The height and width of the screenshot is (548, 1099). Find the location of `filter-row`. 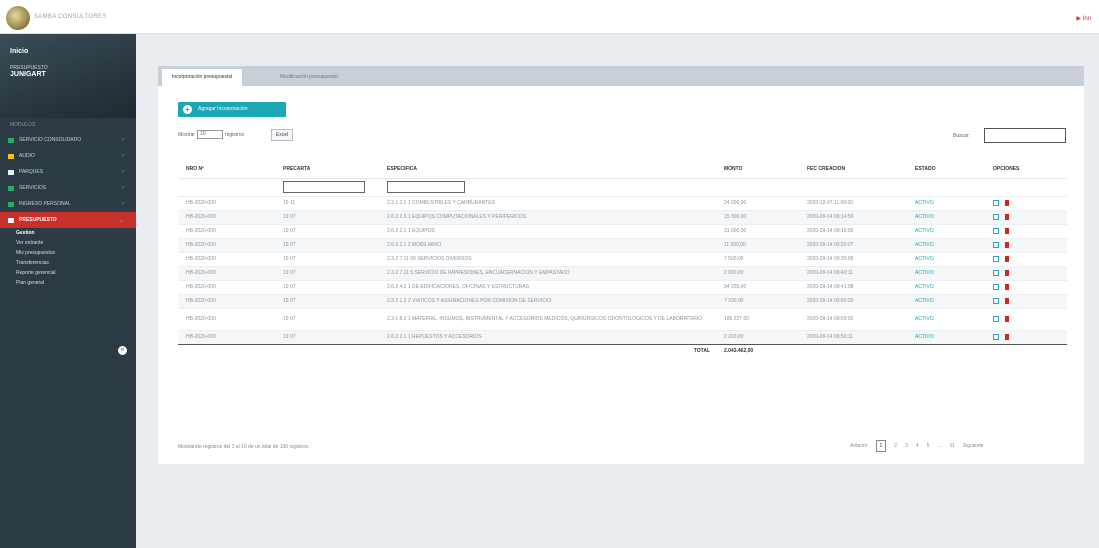

filter-row is located at coordinates (622, 187).